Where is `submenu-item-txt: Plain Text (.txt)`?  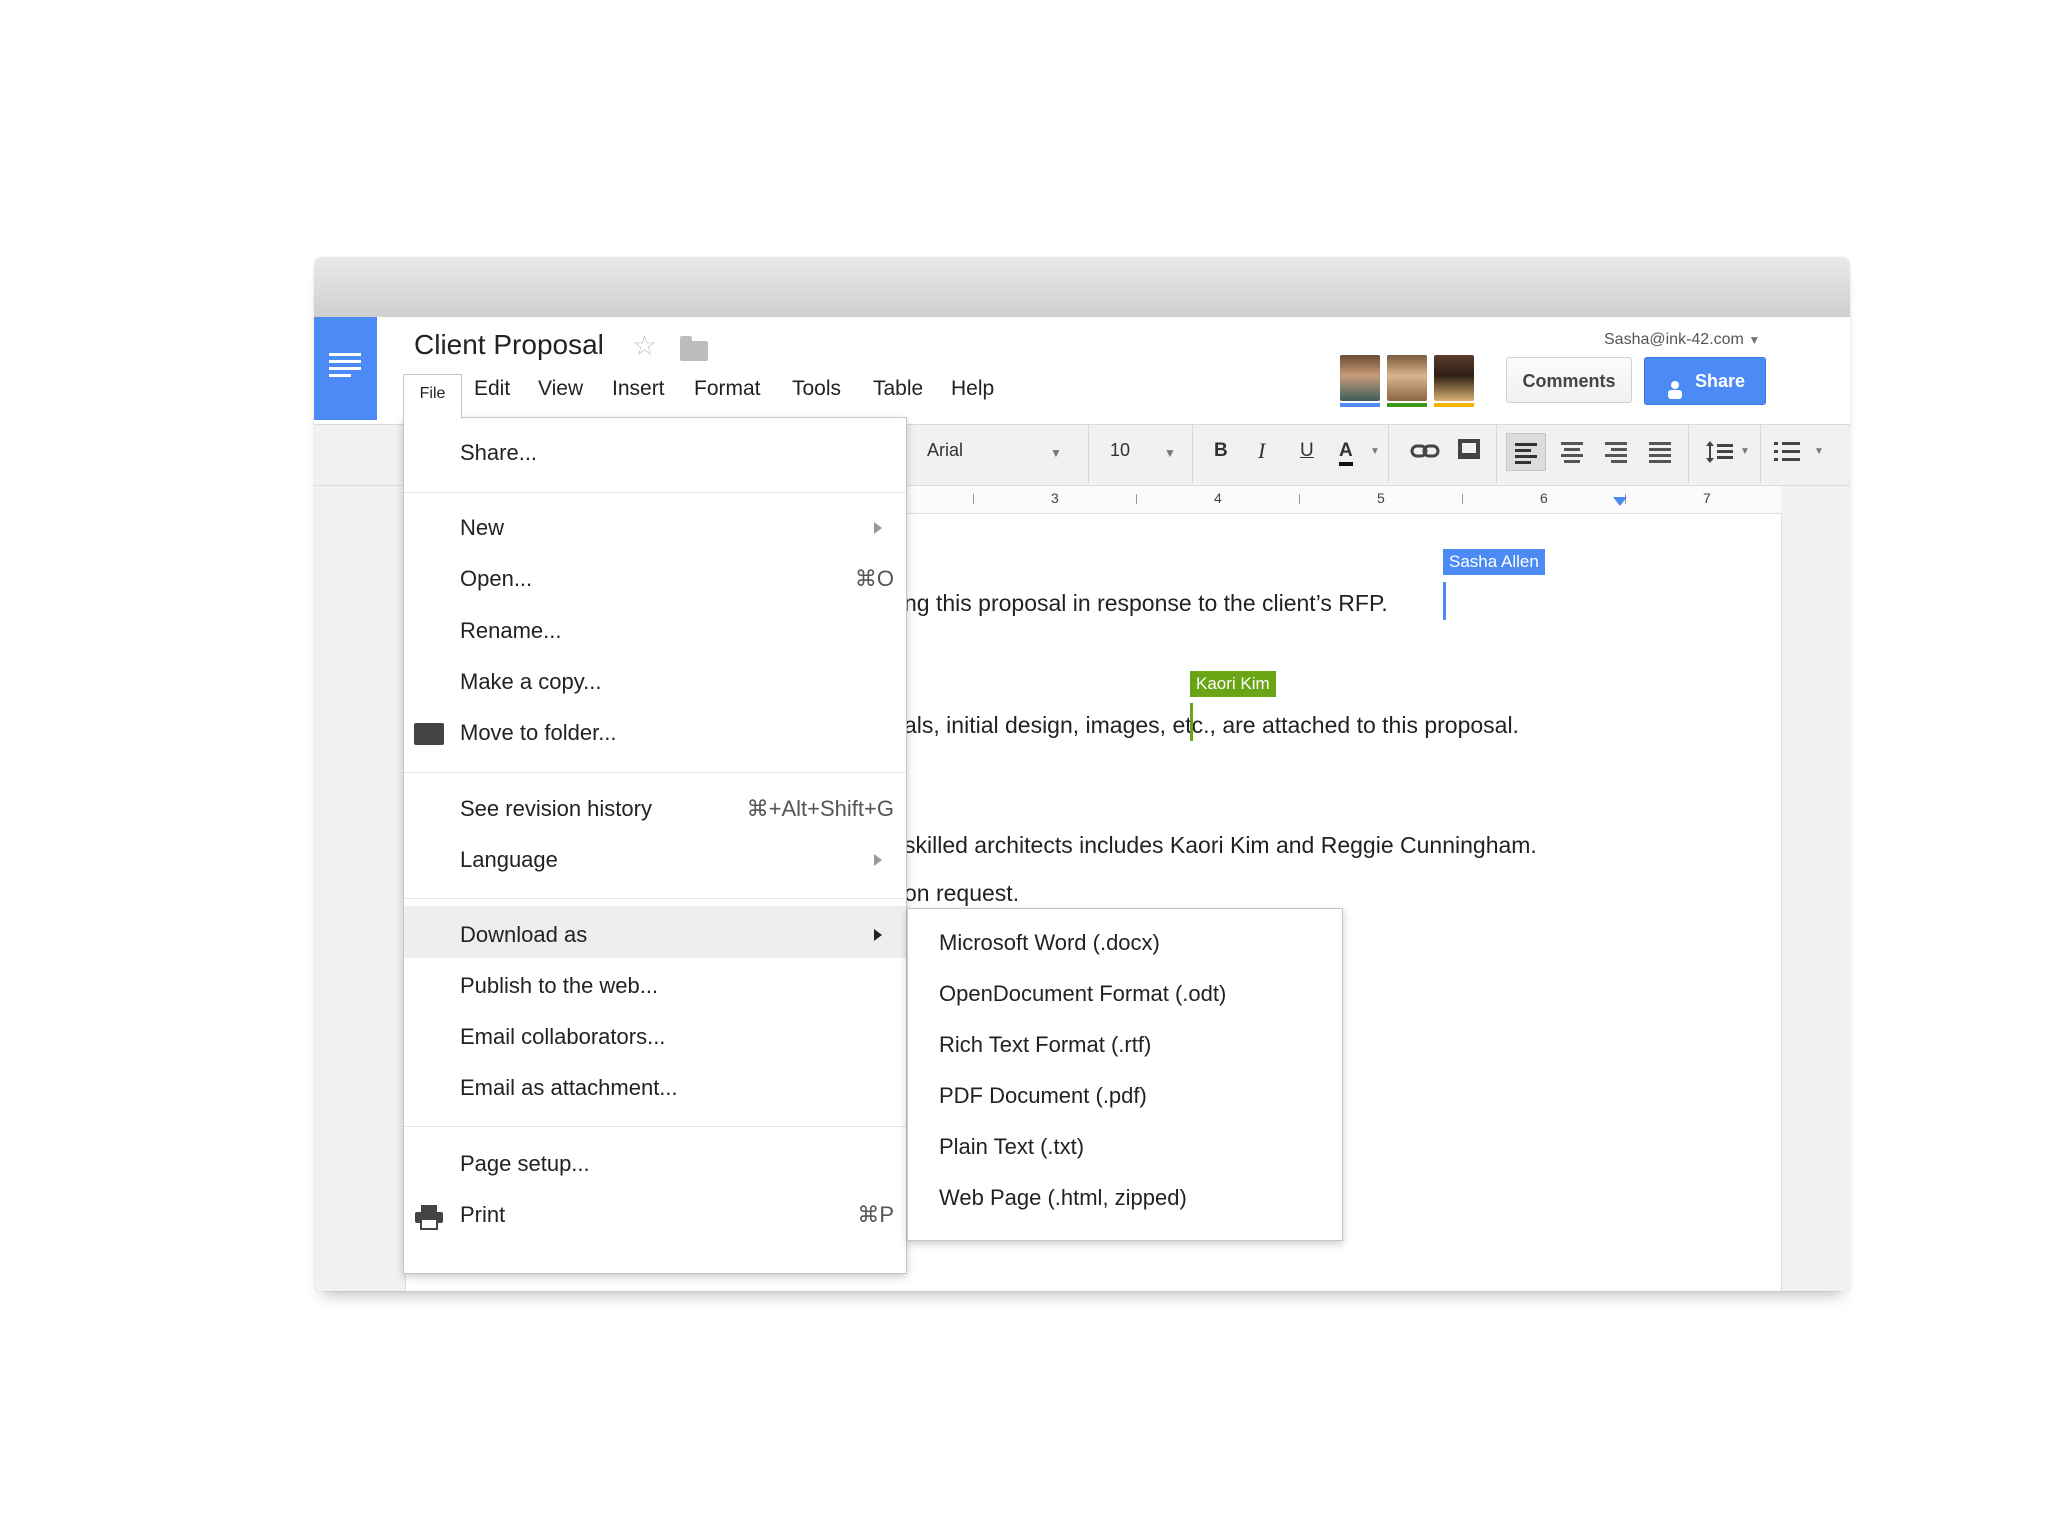
submenu-item-txt: Plain Text (.txt) is located at coordinates (1011, 1147).